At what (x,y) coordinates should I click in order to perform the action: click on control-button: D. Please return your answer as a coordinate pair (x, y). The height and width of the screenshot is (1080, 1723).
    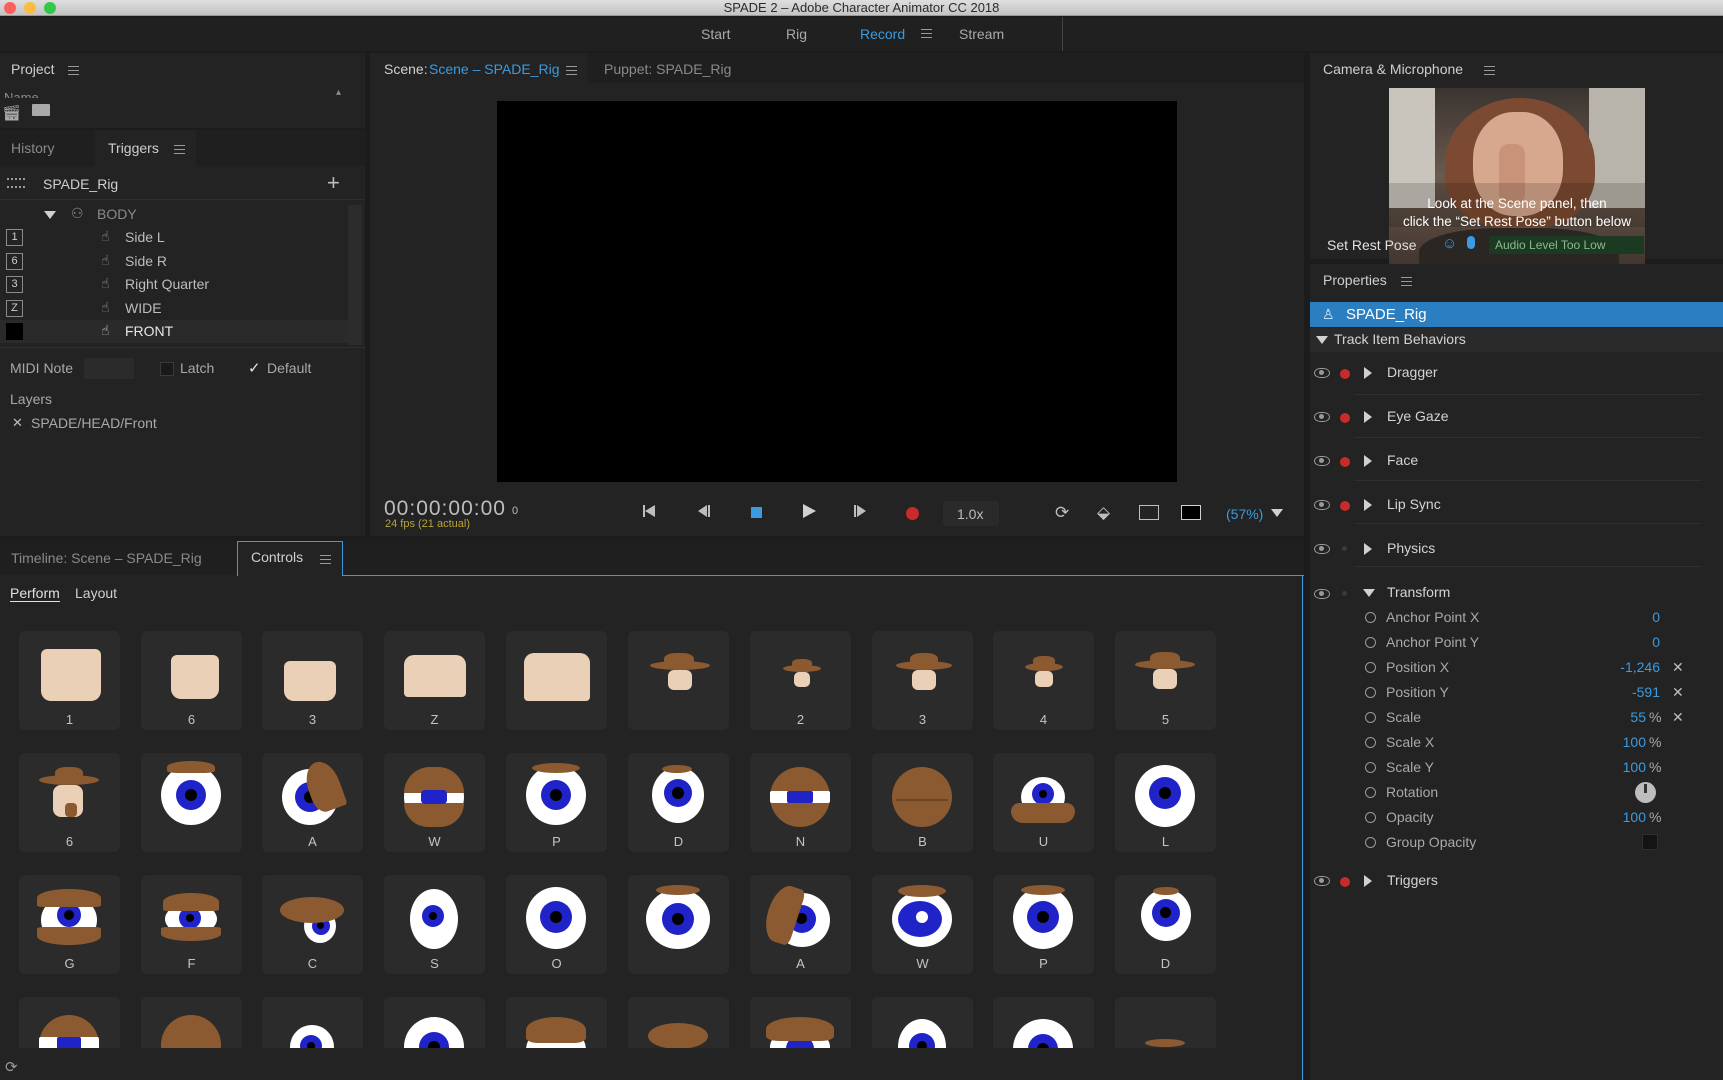
    Looking at the image, I should click on (1165, 924).